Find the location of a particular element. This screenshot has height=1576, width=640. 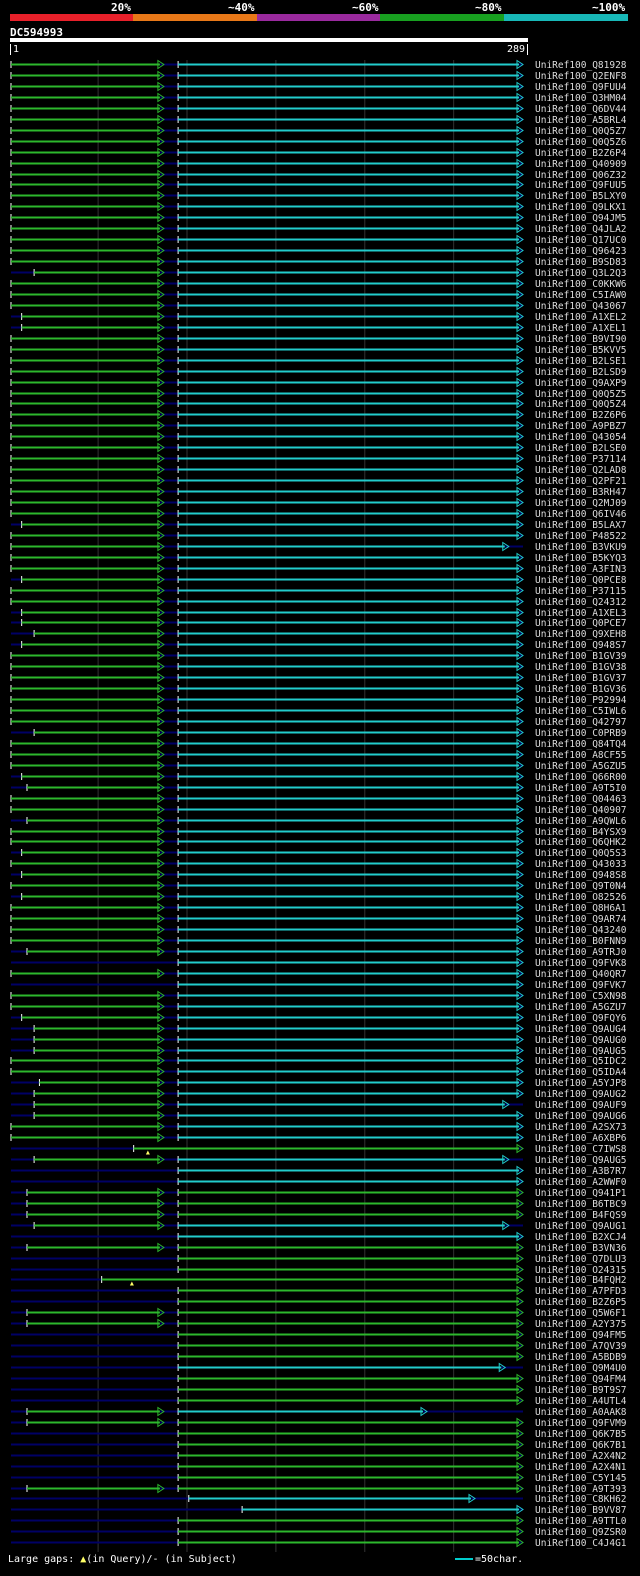

hit-label: UniRef100_Q3L2Q3 is located at coordinates (581, 273).